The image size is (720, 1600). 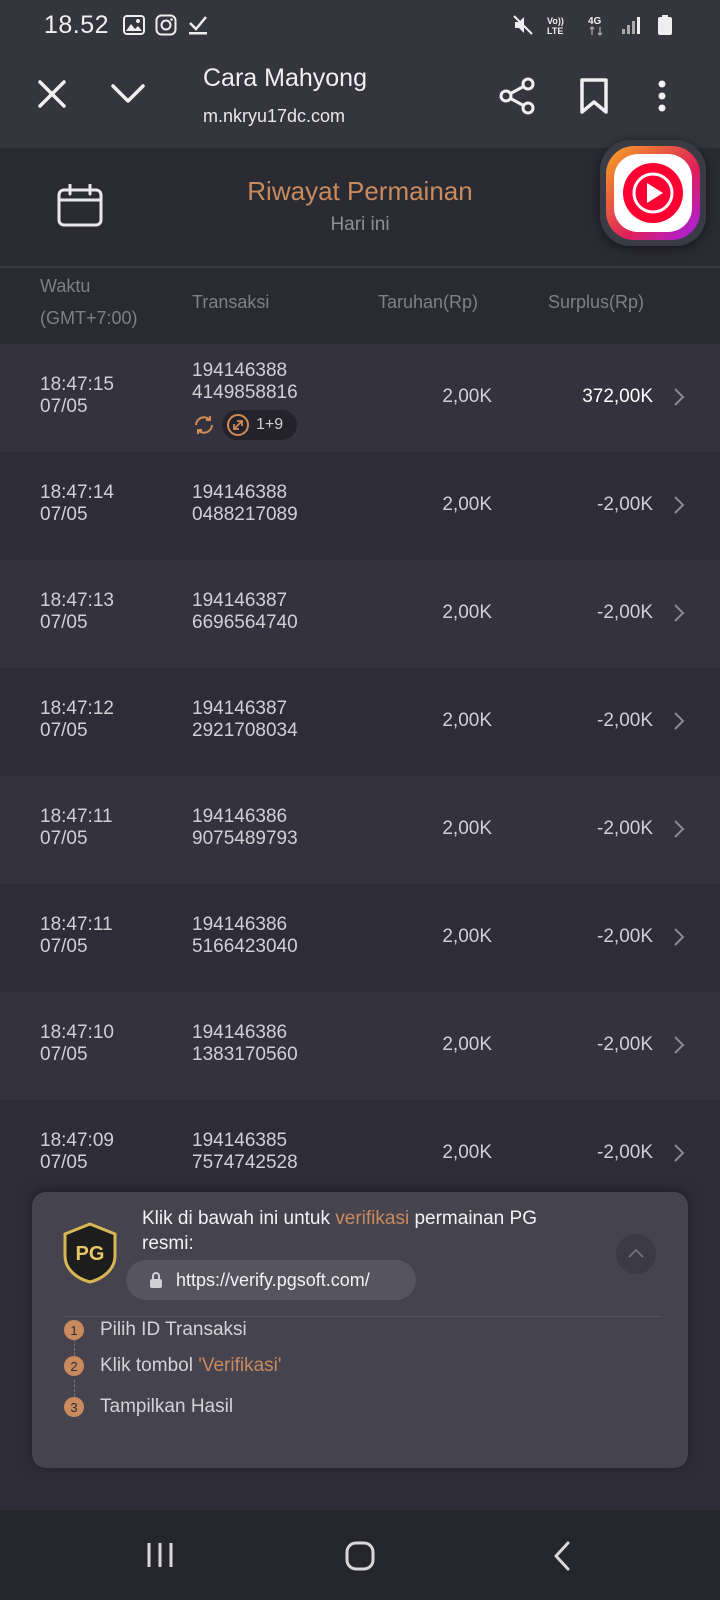 What do you see at coordinates (562, 1556) in the screenshot?
I see `back-icon` at bounding box center [562, 1556].